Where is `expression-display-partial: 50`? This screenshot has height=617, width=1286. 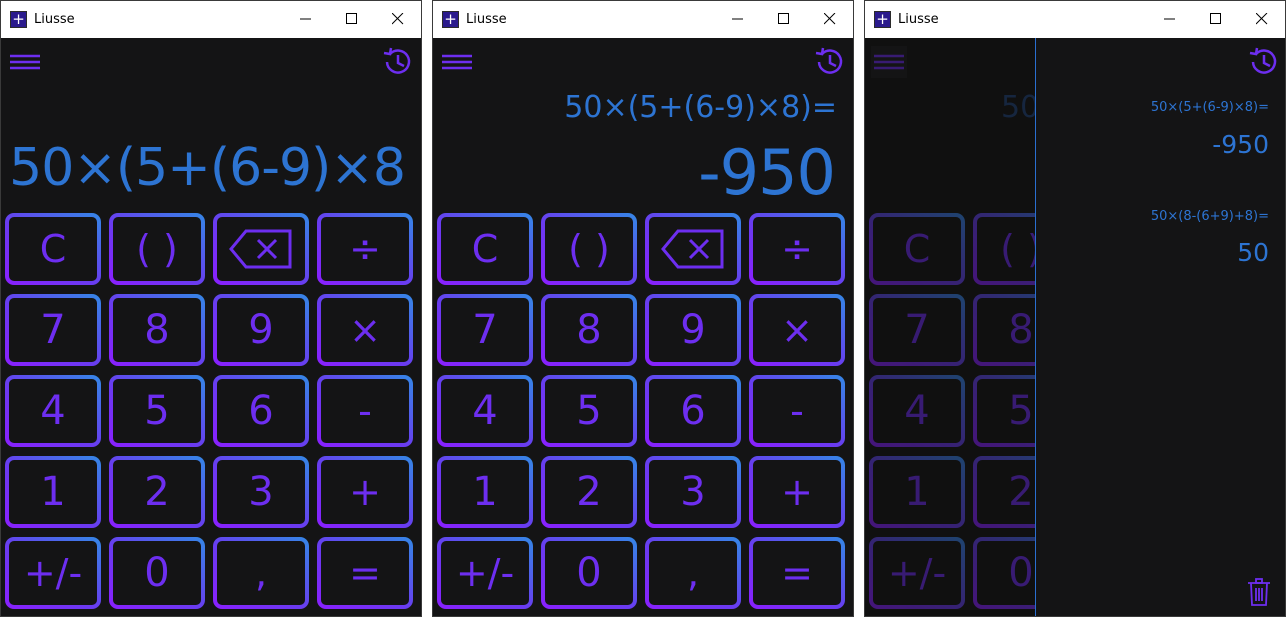 expression-display-partial: 50 is located at coordinates (1020, 107).